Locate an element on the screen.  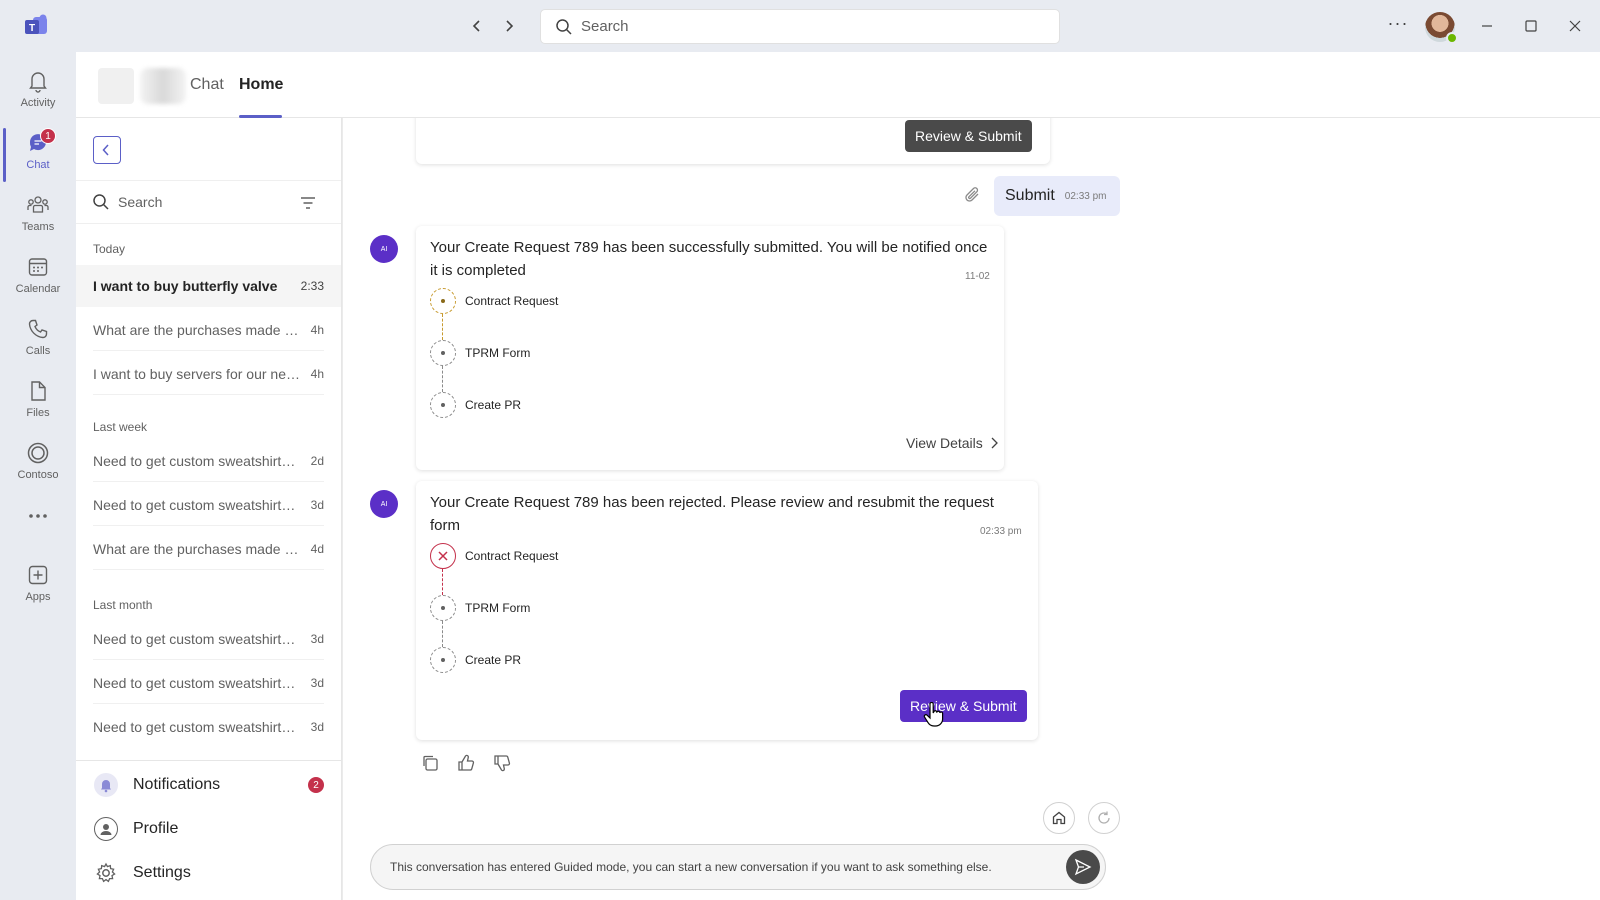
rail-more-icon is located at coordinates (38, 515).